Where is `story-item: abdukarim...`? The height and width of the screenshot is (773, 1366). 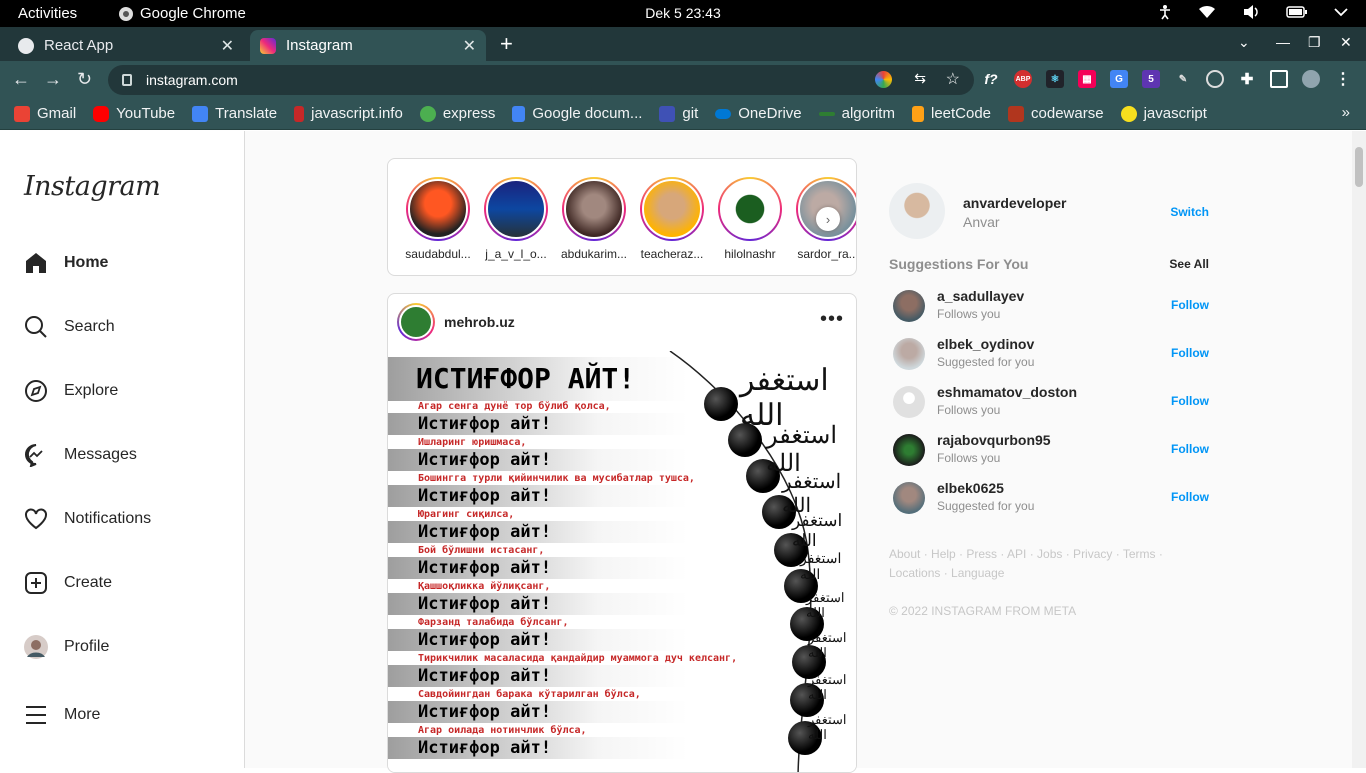
story-item: abdukarim... is located at coordinates (594, 219).